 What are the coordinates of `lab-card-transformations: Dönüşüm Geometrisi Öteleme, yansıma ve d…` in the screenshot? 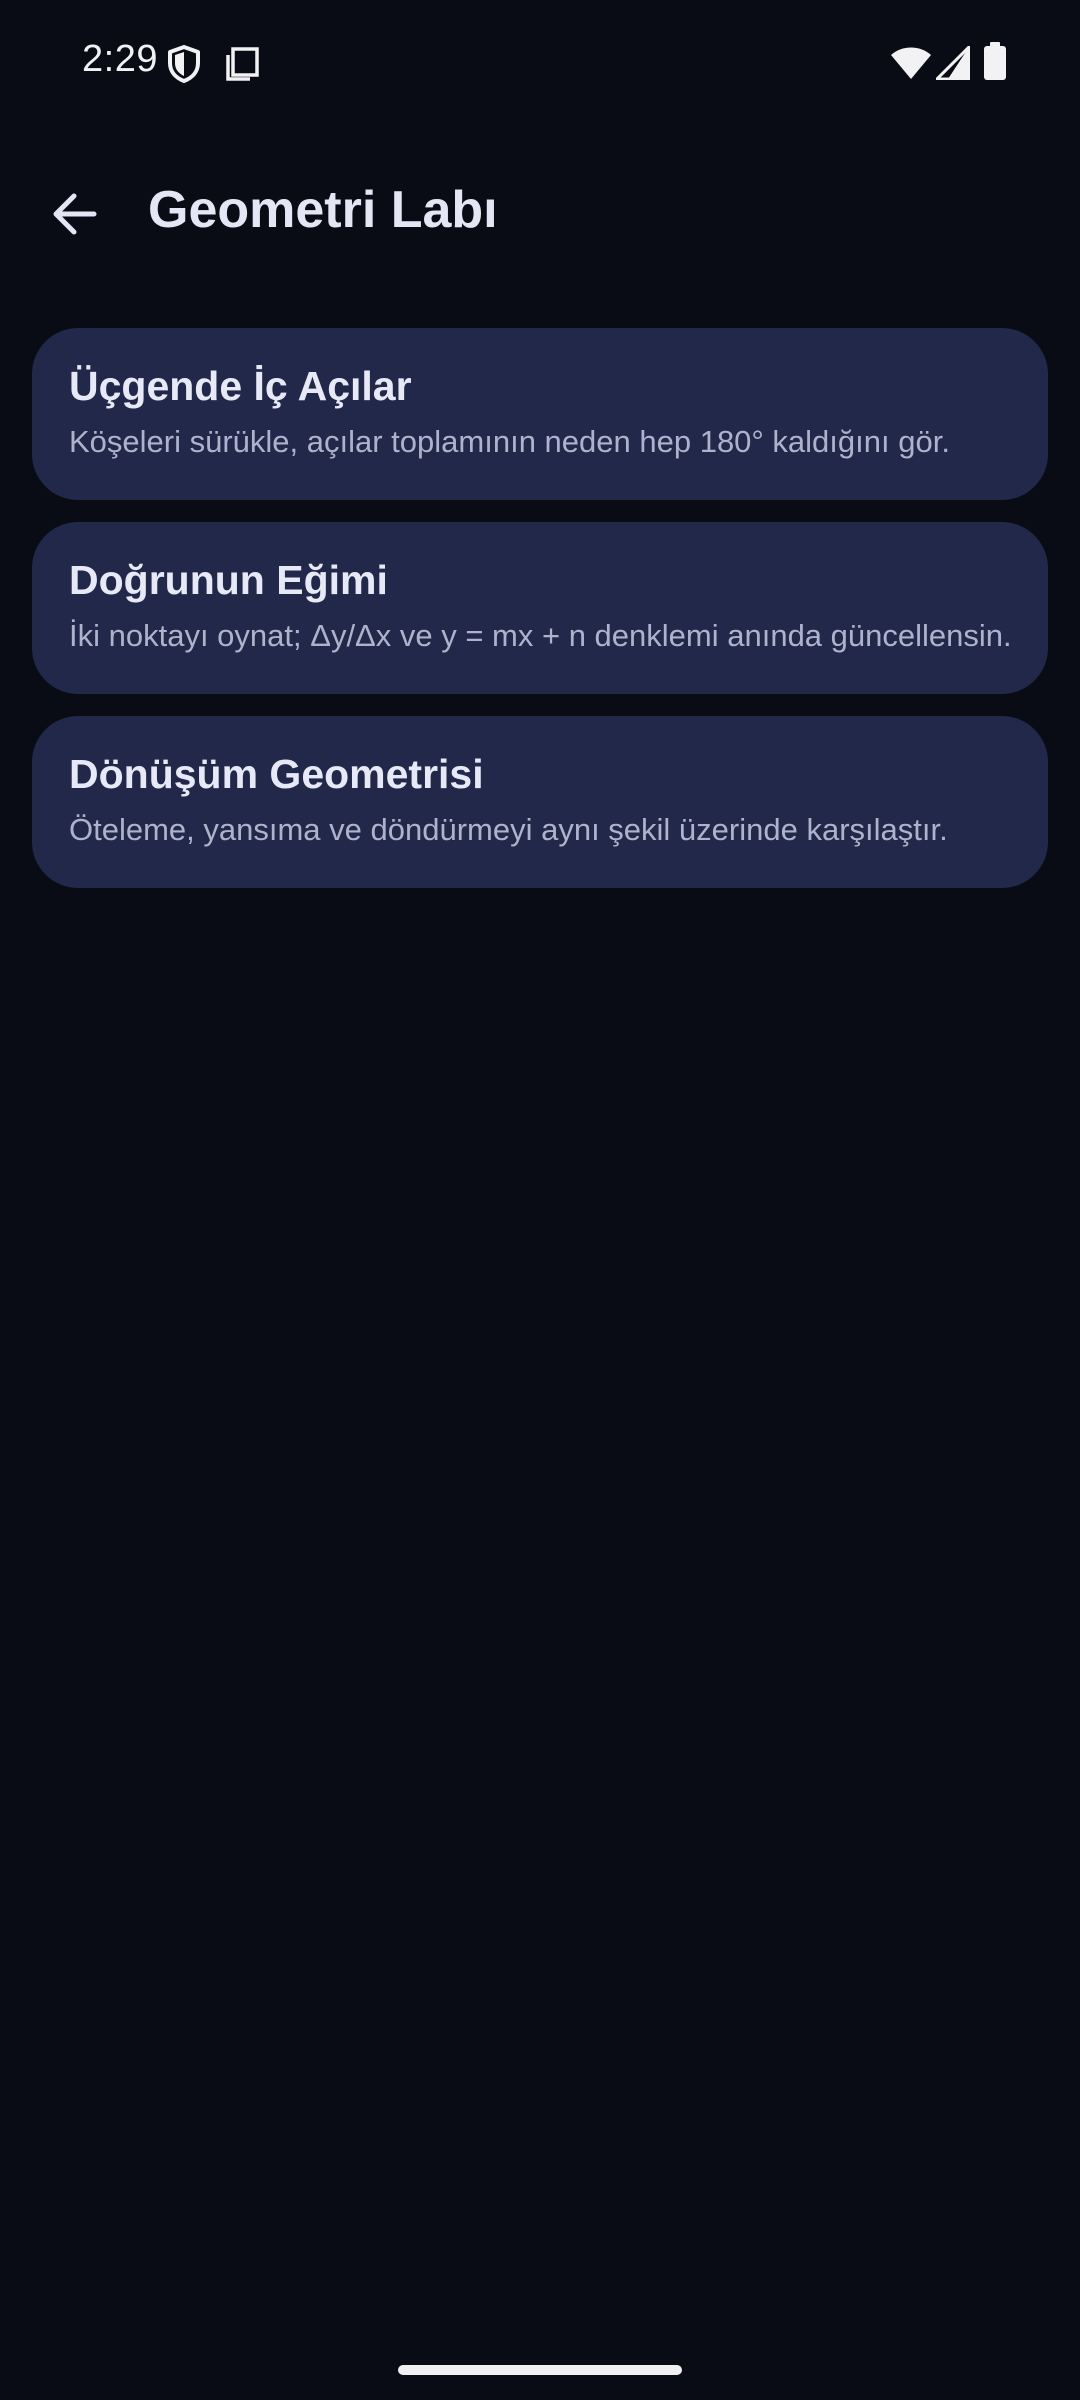 It's located at (540, 801).